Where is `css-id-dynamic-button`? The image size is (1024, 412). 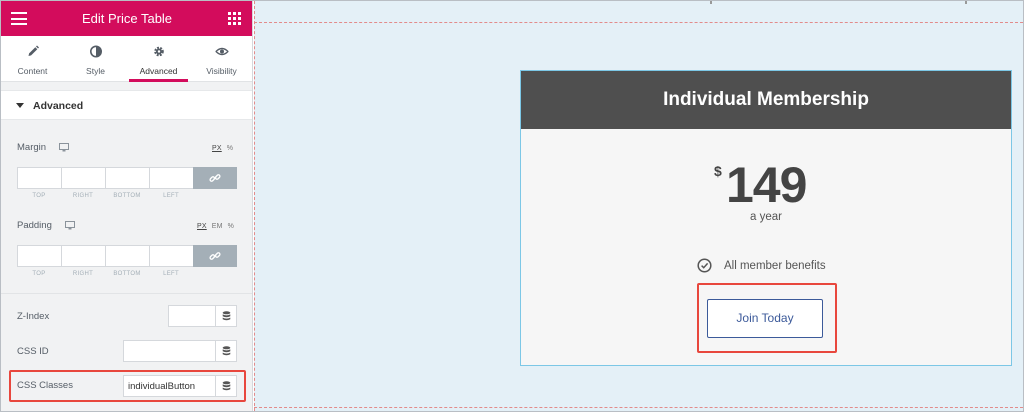
css-id-dynamic-button is located at coordinates (226, 351).